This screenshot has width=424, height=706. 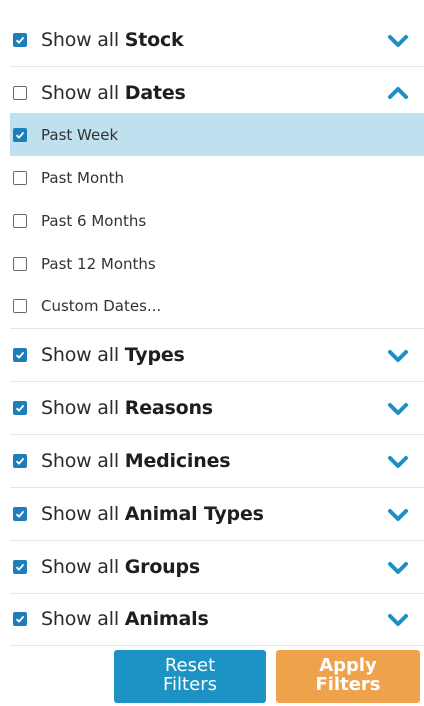 I want to click on reset-filters-button: Reset Filters, so click(x=190, y=676).